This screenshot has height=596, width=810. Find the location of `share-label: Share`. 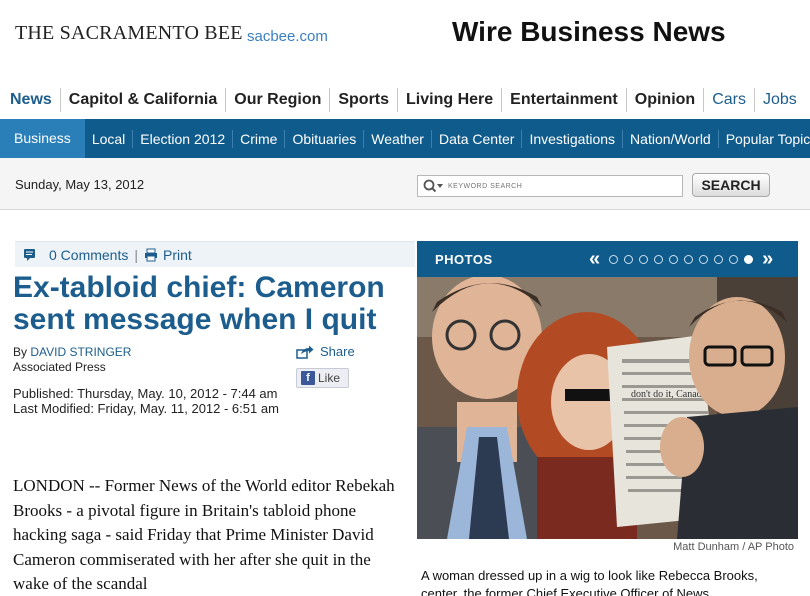

share-label: Share is located at coordinates (337, 351).